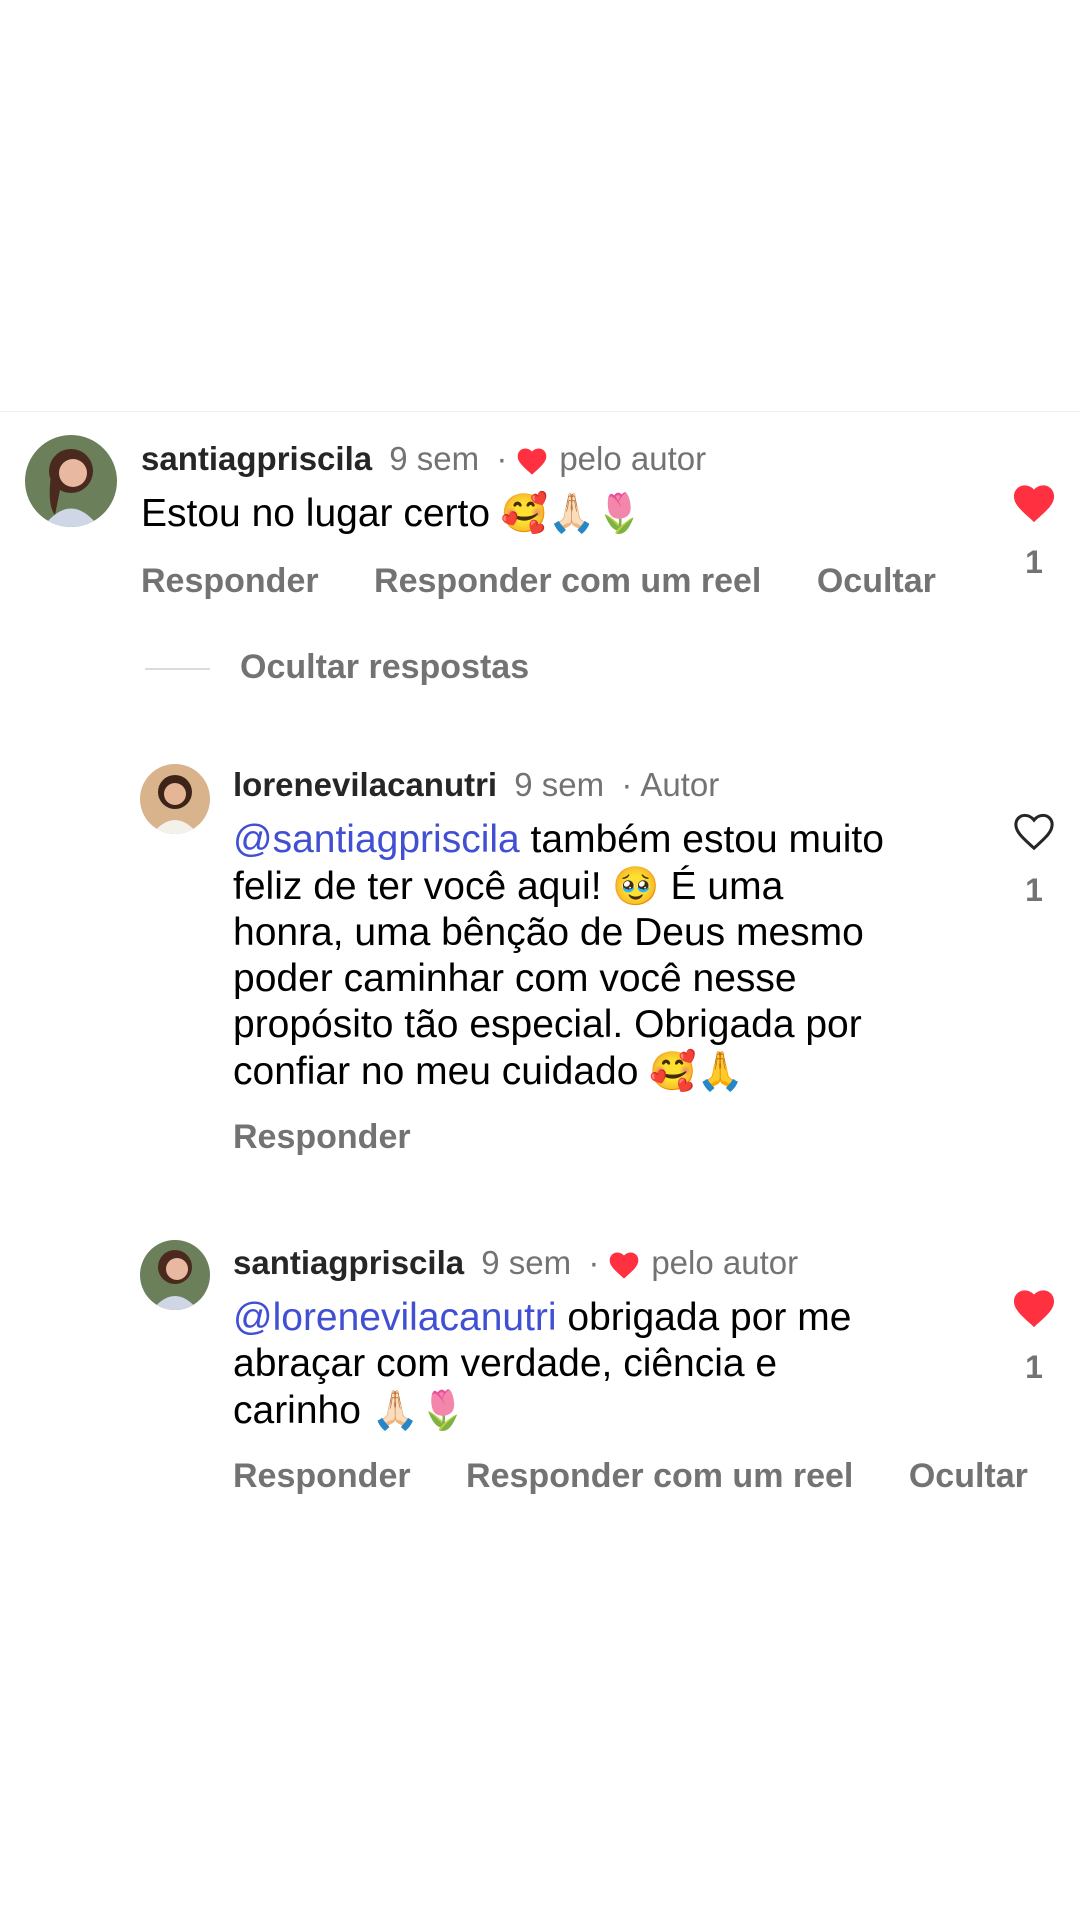 The image size is (1080, 1920). Describe the element at coordinates (385, 667) in the screenshot. I see `hide-replies-label: Ocultar respostas` at that location.